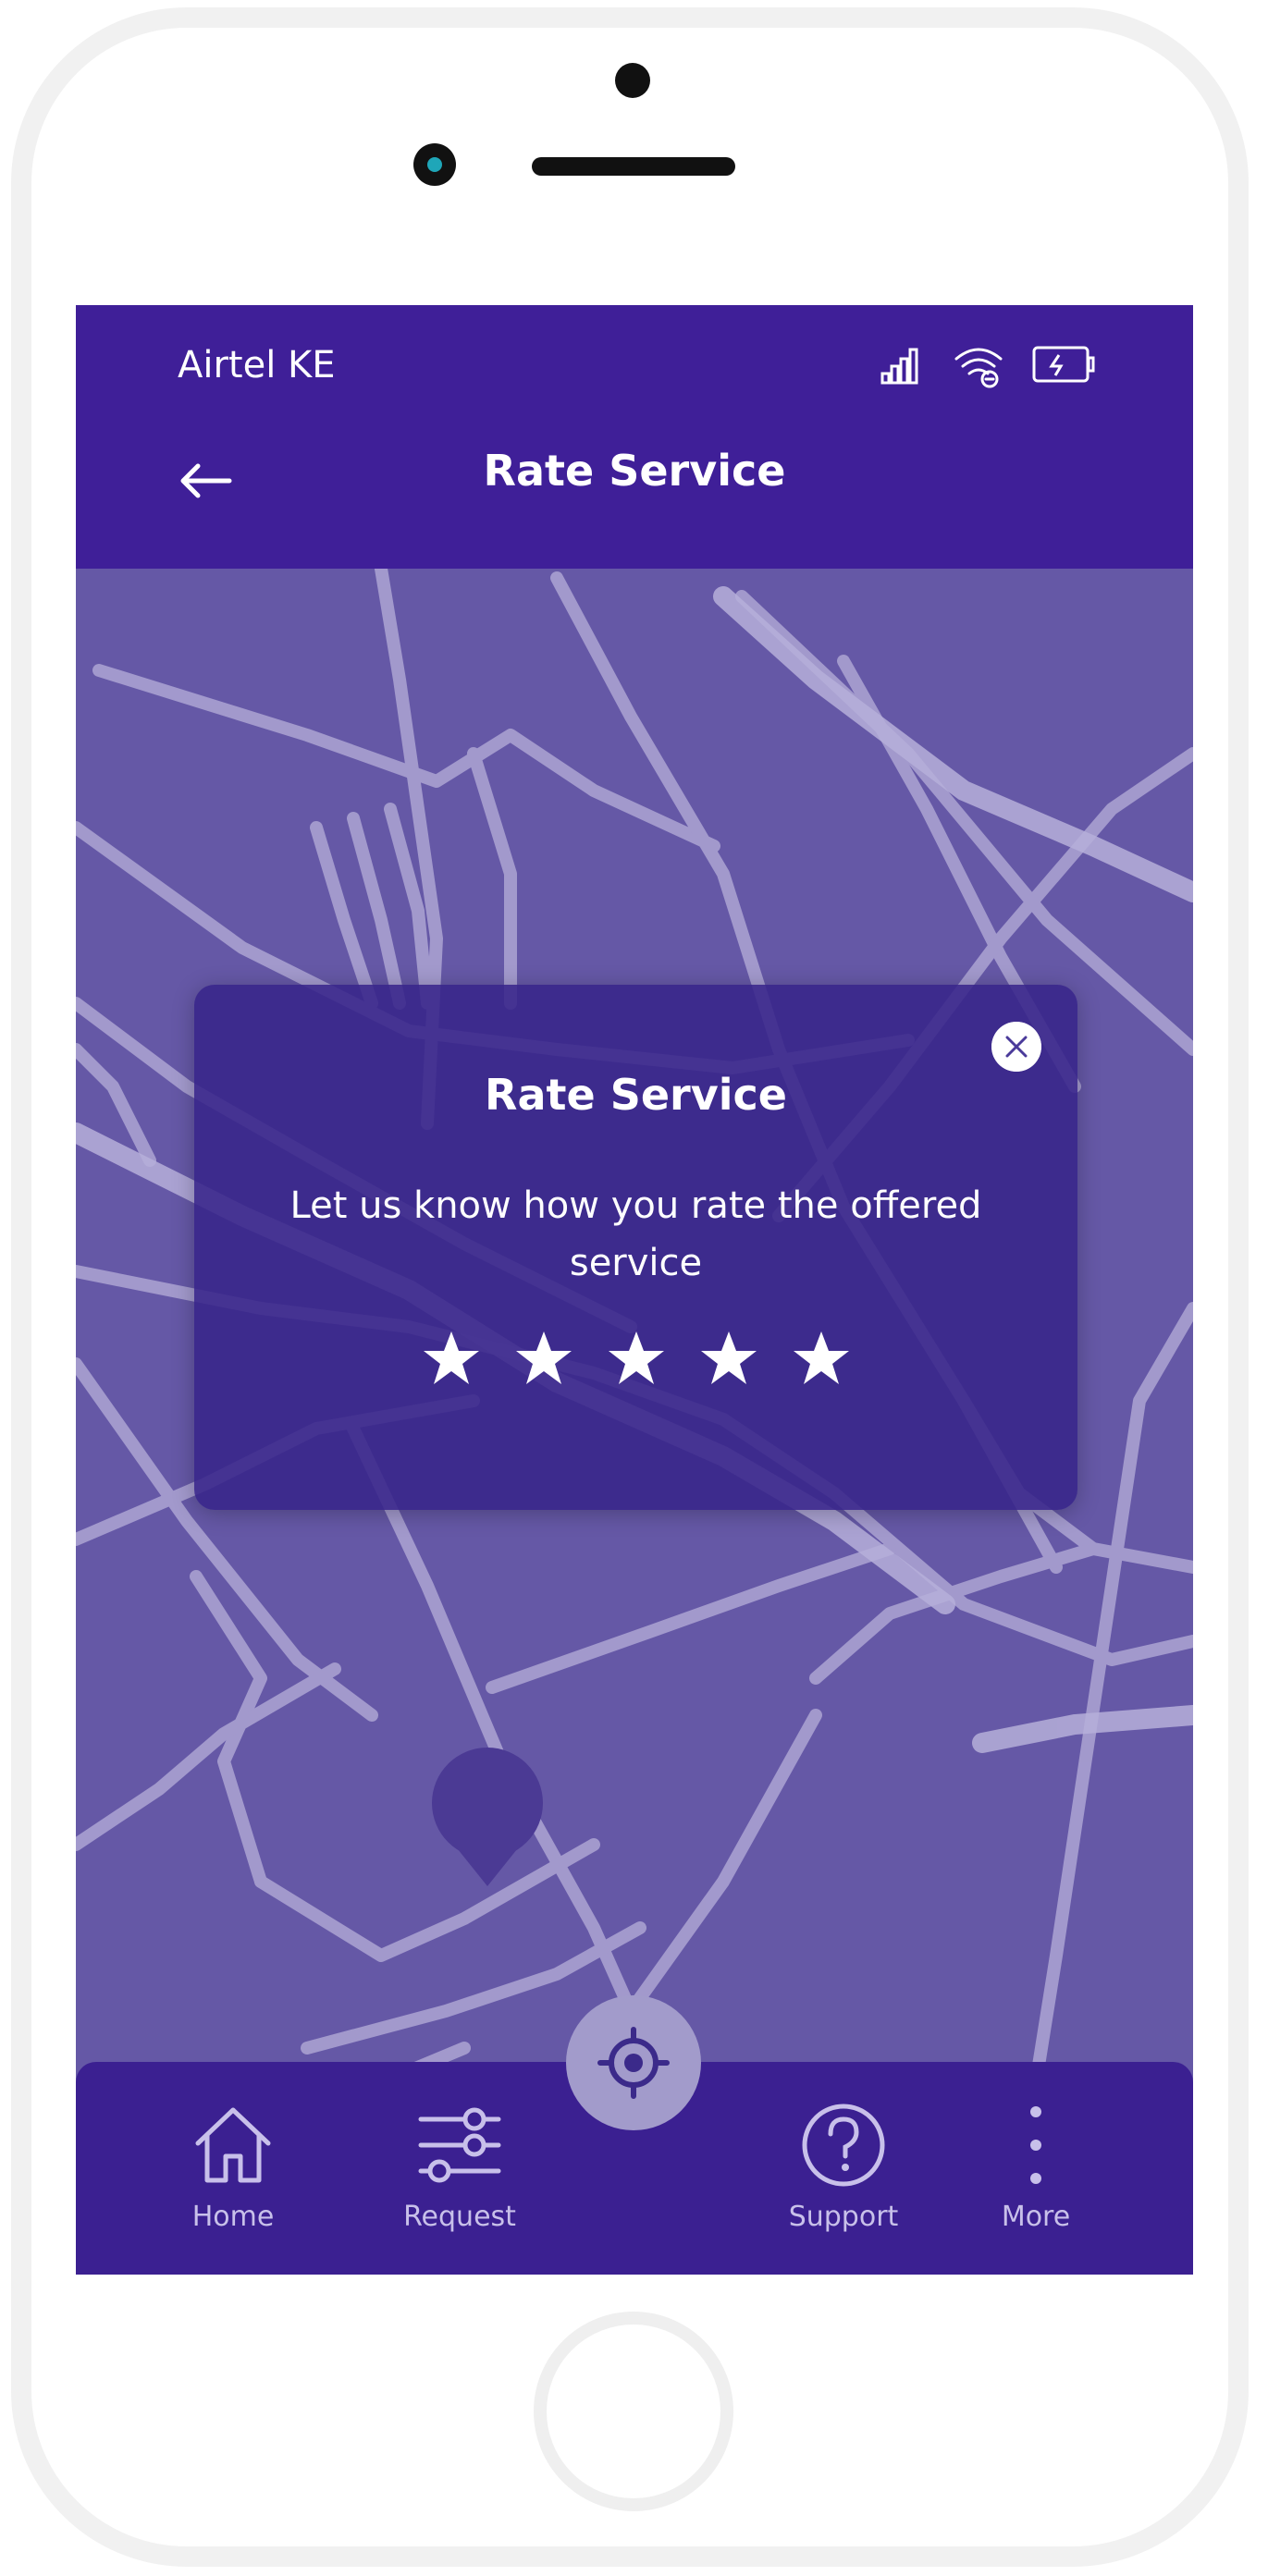 This screenshot has height=2576, width=1268. Describe the element at coordinates (633, 166) in the screenshot. I see `earpiece` at that location.